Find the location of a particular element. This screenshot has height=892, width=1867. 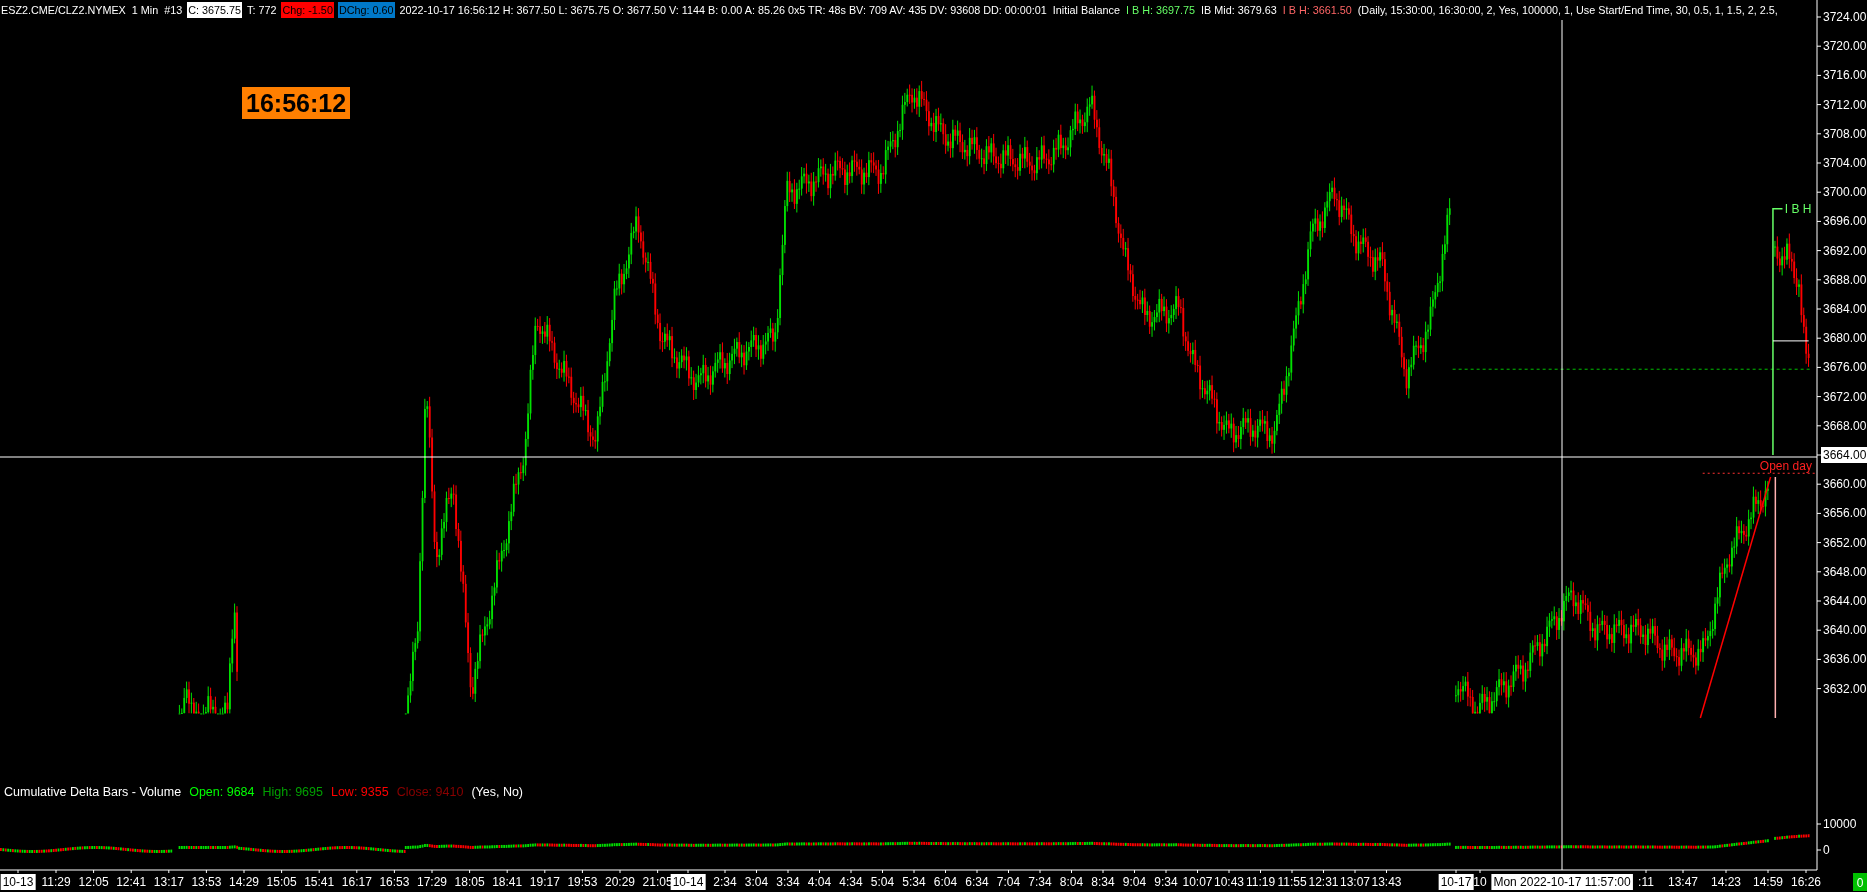

indicator-text: Cumulative Delta Bars - Volume is located at coordinates (93, 792).